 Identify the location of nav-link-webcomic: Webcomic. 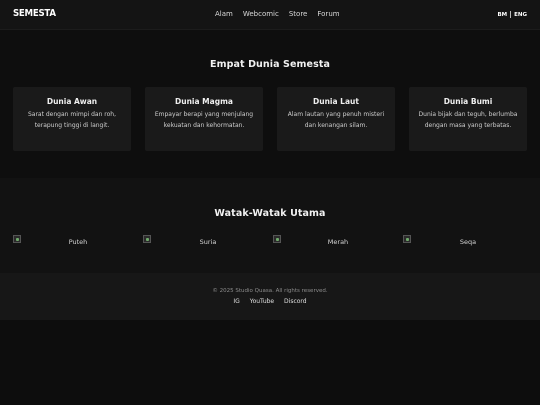
(261, 14).